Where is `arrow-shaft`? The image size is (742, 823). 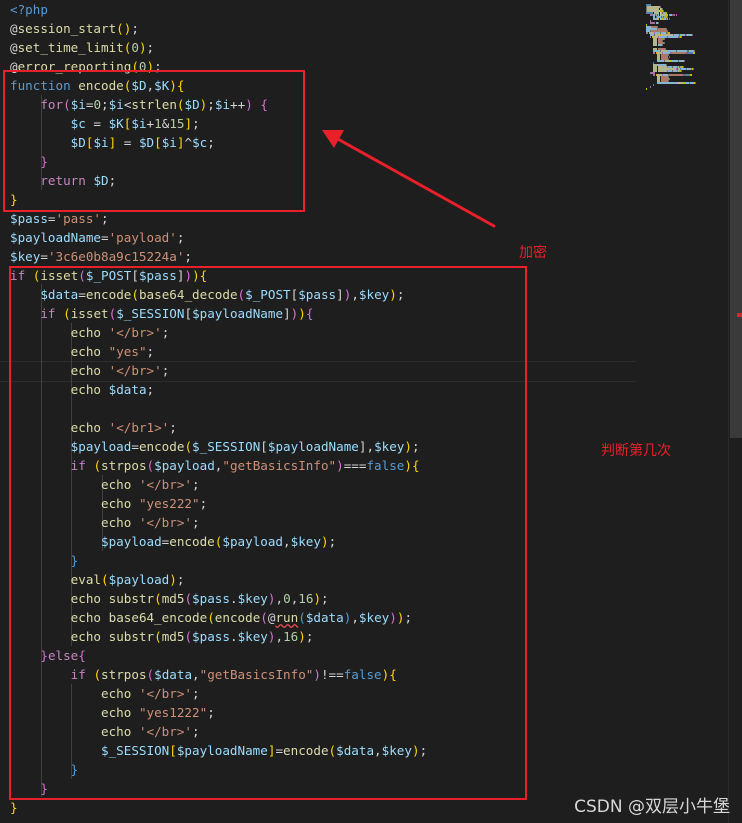
arrow-shaft is located at coordinates (415, 182).